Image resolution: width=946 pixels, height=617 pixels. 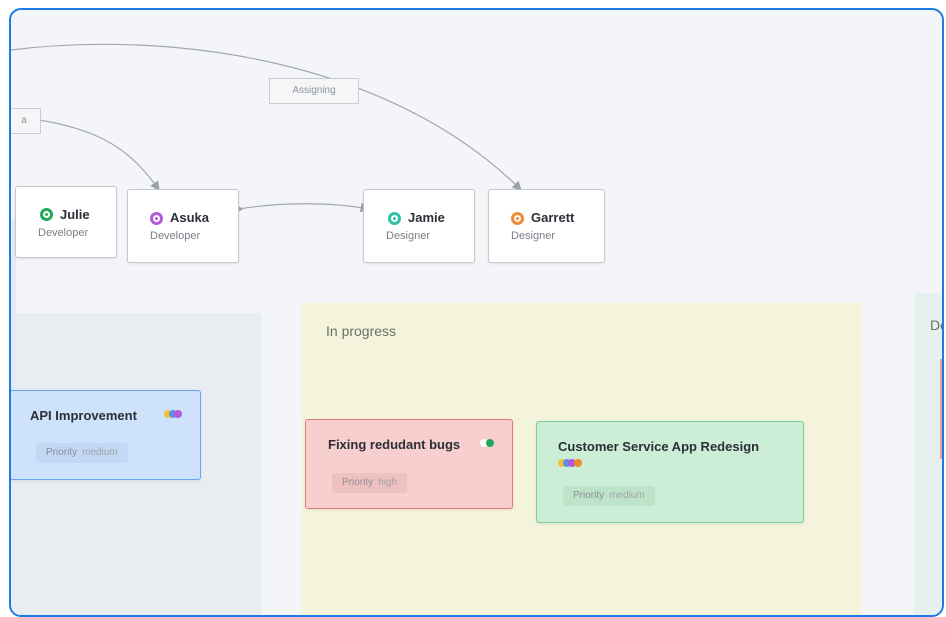 I want to click on card-title: API Improvement, so click(x=83, y=415).